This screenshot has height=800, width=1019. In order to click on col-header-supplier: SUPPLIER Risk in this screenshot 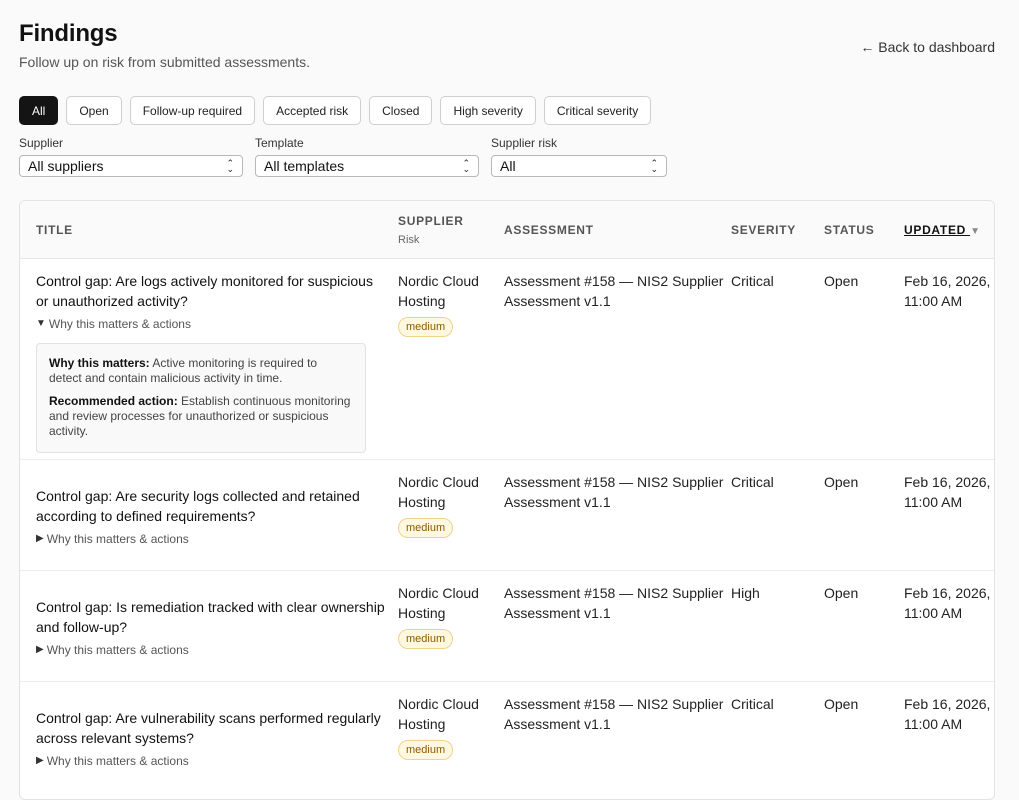, I will do `click(451, 229)`.